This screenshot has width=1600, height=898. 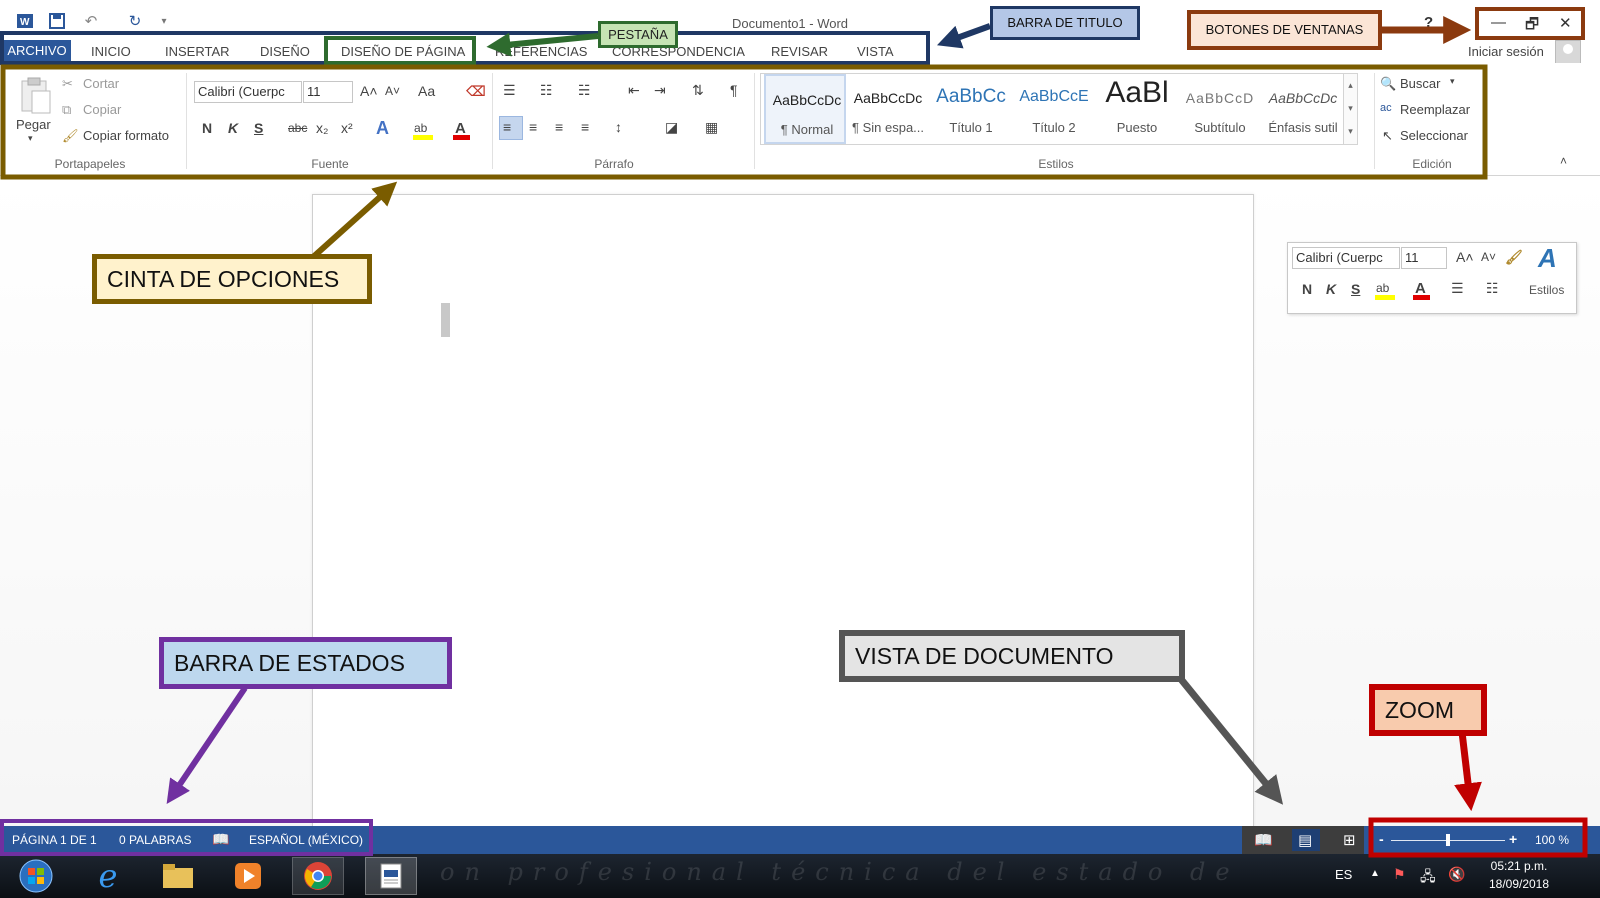 What do you see at coordinates (101, 83) in the screenshot?
I see `cut-button: Cortar` at bounding box center [101, 83].